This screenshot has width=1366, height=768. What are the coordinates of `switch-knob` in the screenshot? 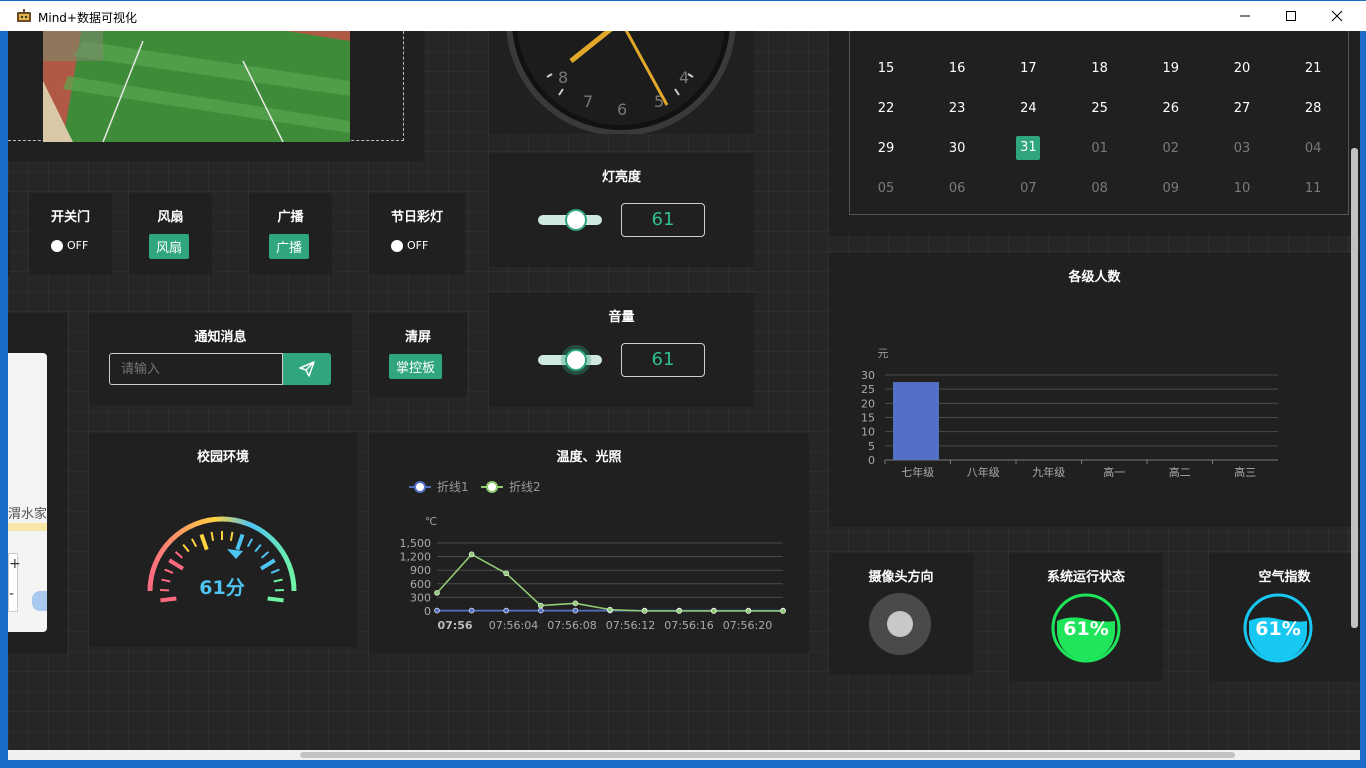 It's located at (397, 245).